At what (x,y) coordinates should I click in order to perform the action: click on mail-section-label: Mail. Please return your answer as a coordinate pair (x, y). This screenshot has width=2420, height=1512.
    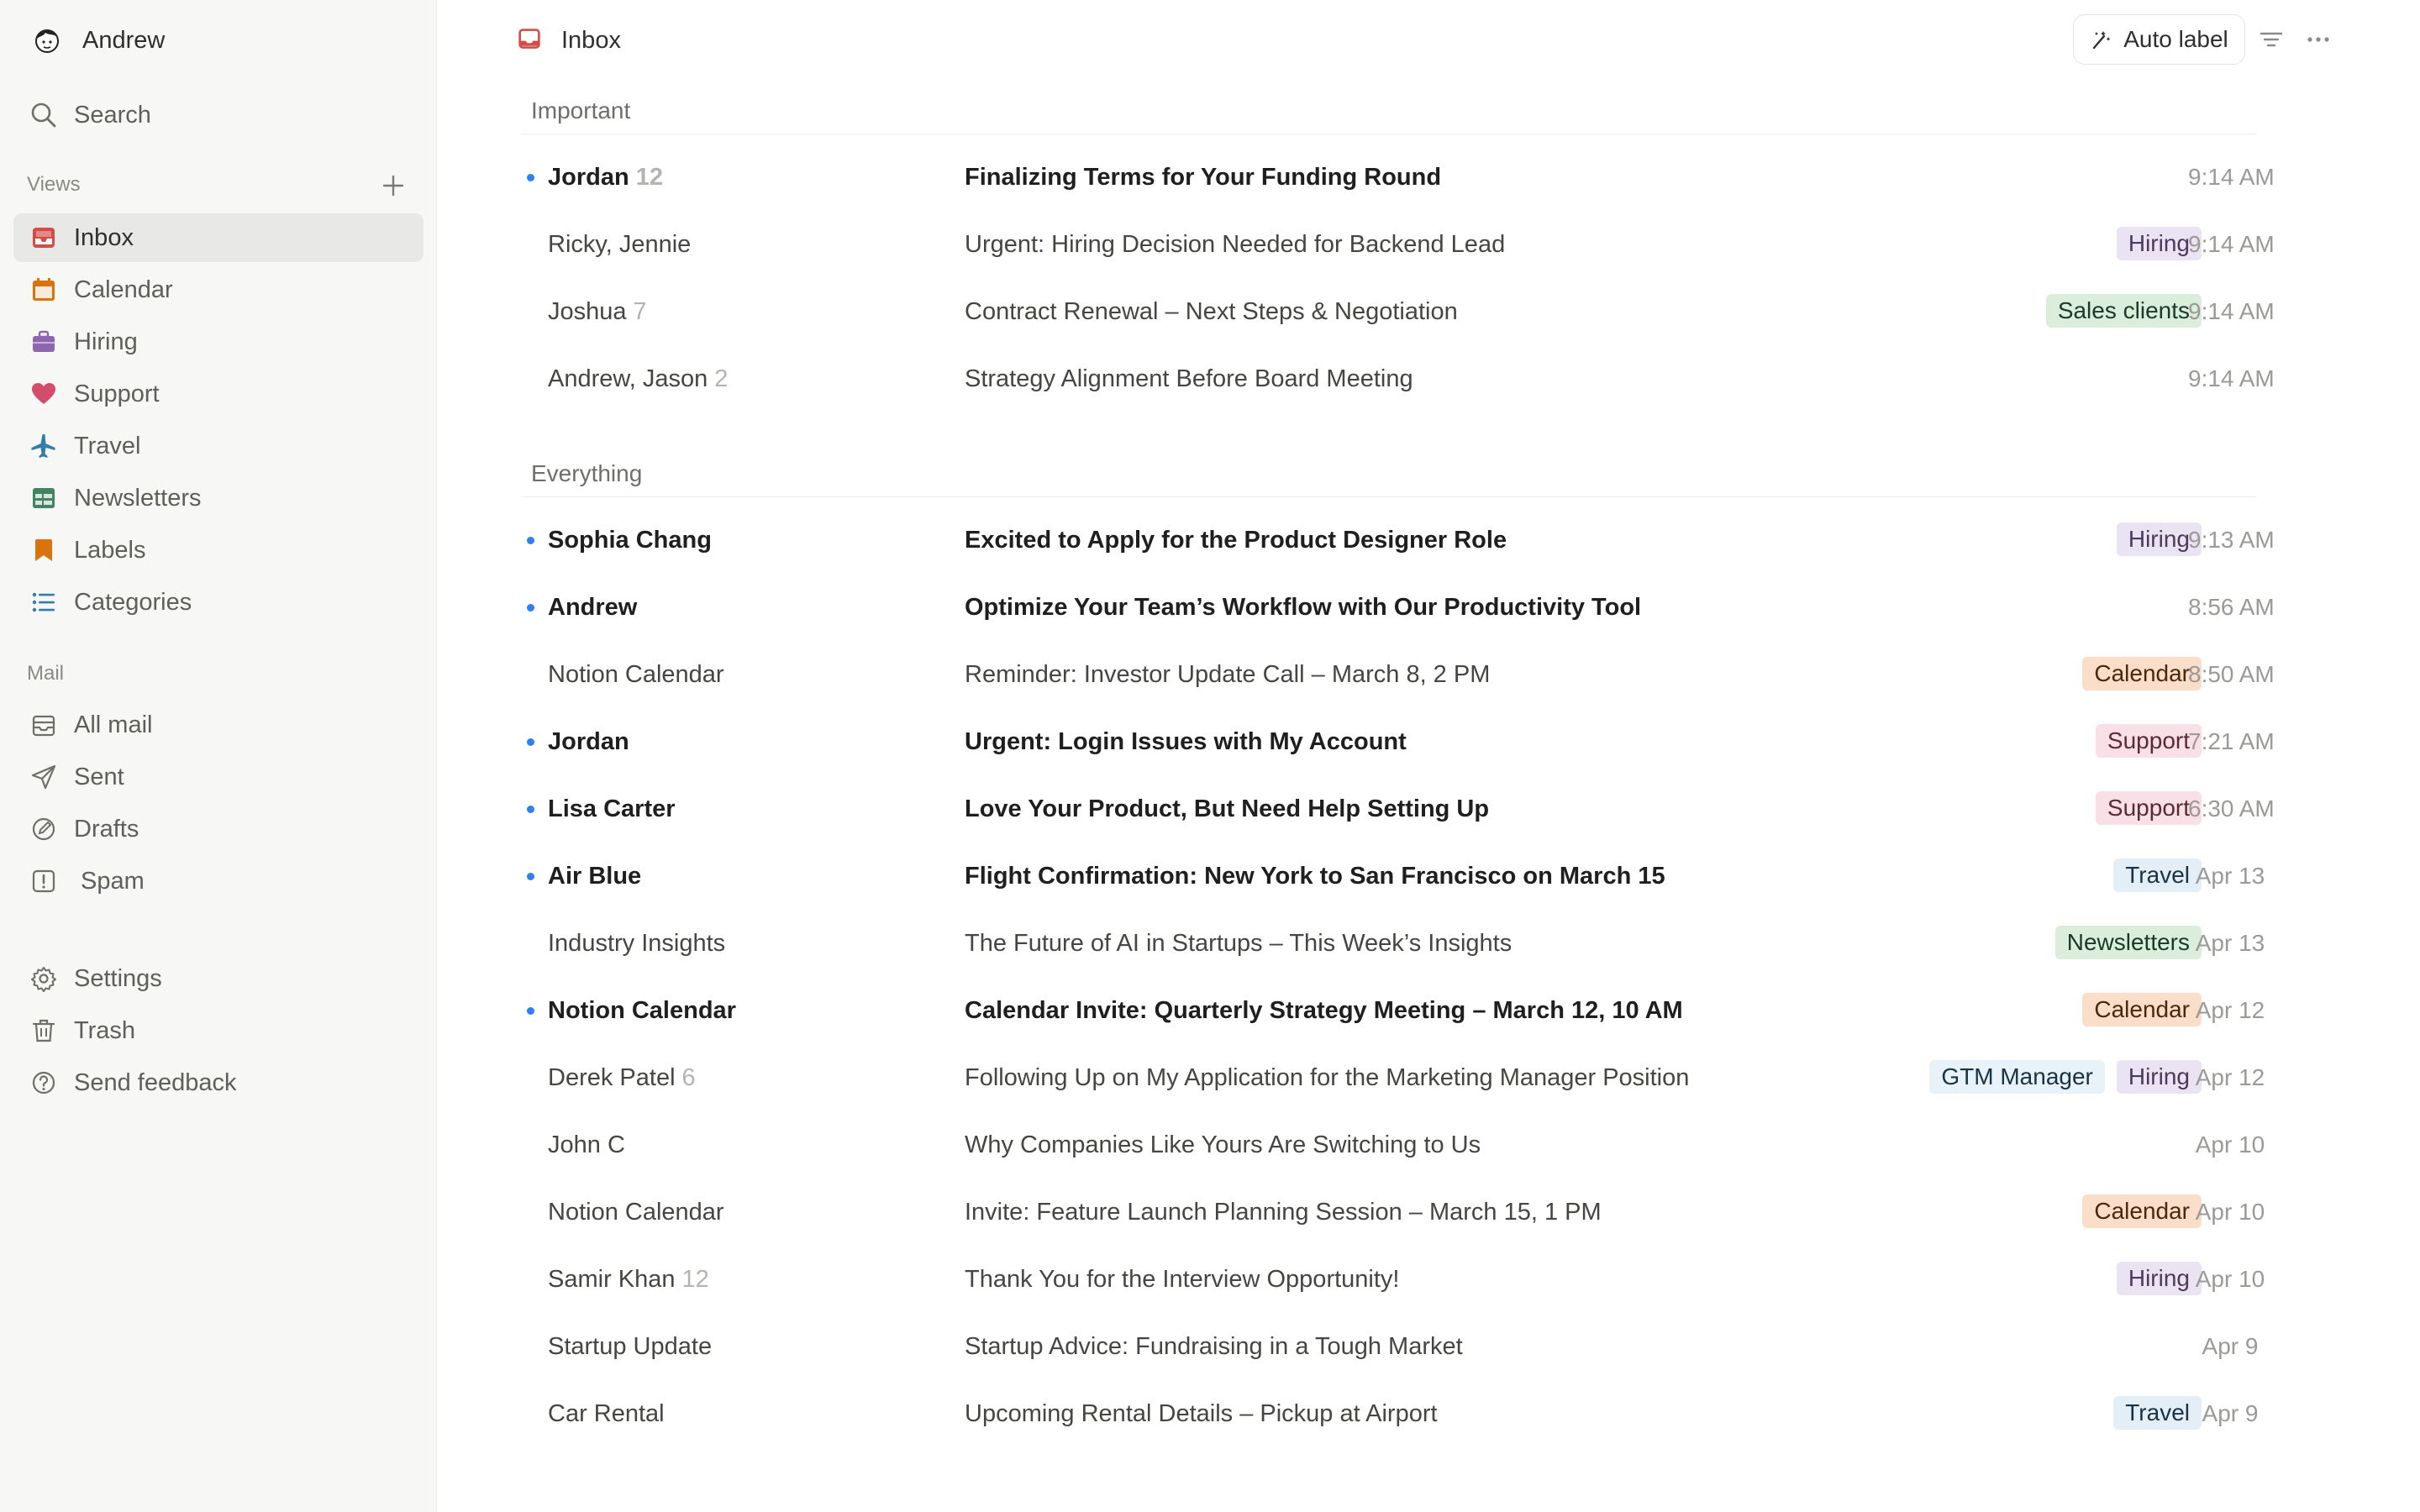
    Looking at the image, I should click on (46, 673).